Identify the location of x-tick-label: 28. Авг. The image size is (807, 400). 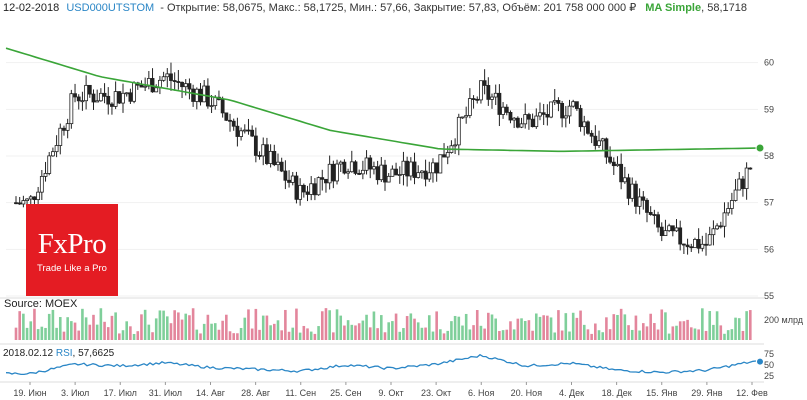
(256, 393).